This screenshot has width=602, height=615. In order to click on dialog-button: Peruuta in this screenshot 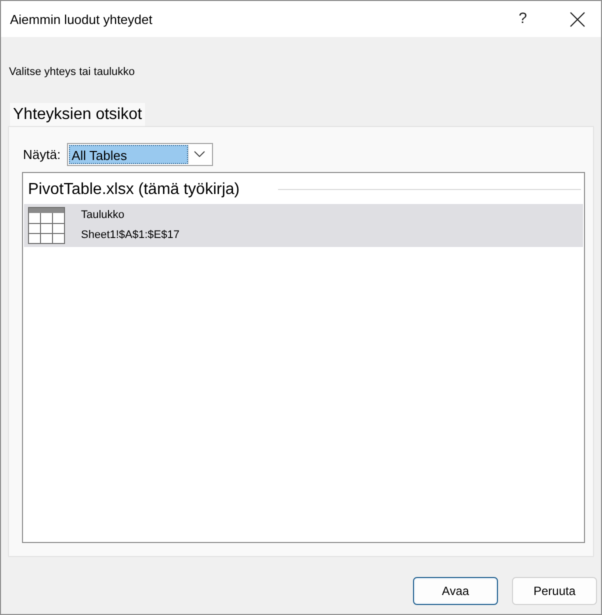, I will do `click(554, 591)`.